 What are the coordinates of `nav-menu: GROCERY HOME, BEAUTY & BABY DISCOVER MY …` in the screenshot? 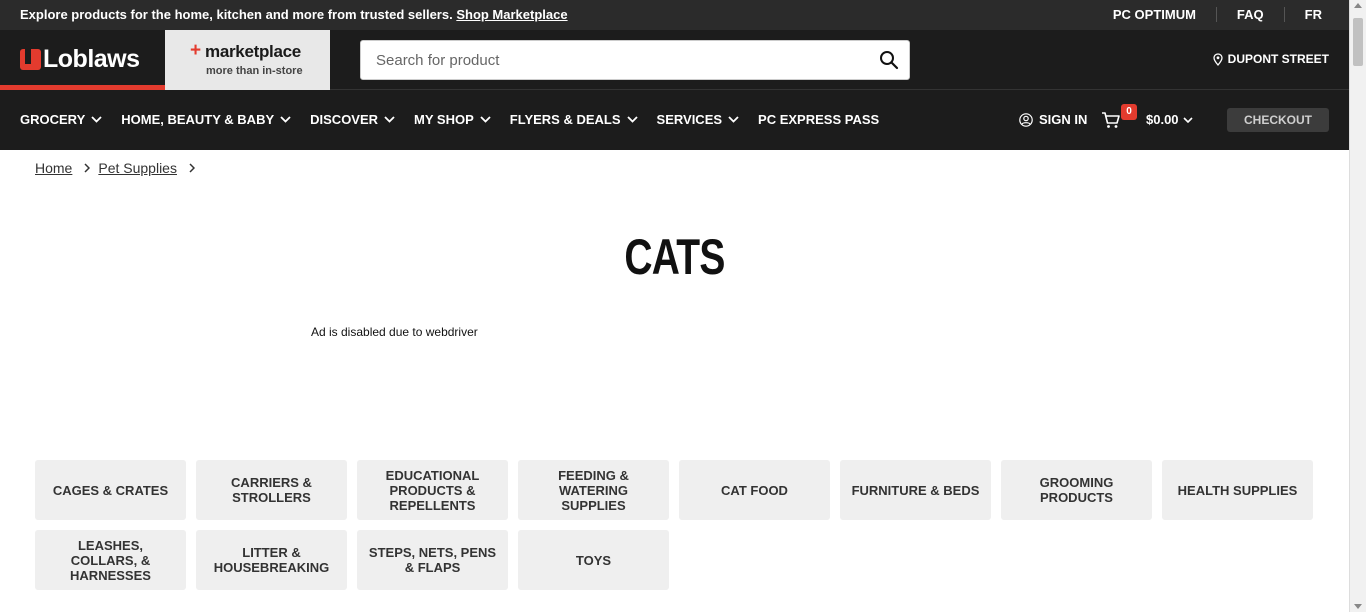 It's located at (459, 119).